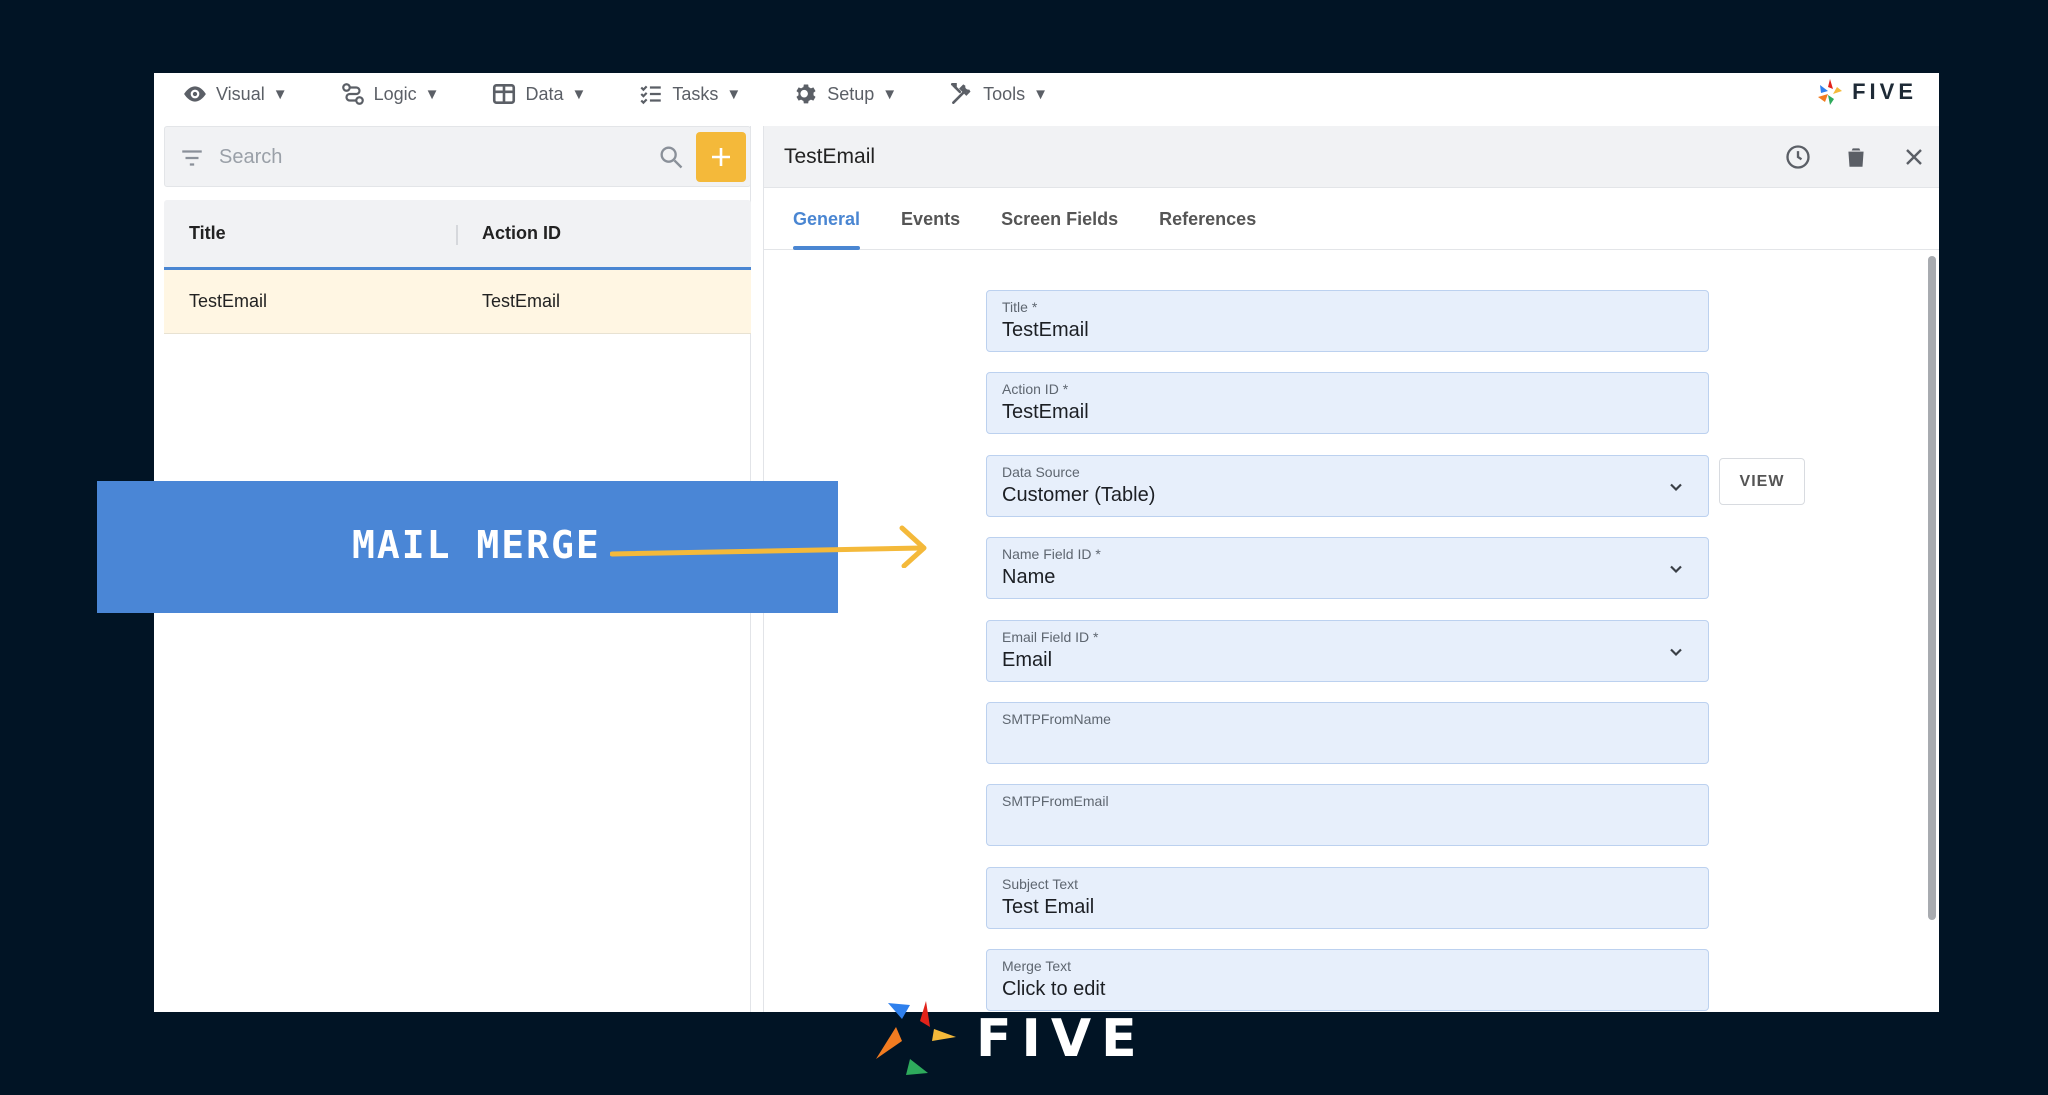  Describe the element at coordinates (352, 94) in the screenshot. I see `flow-icon` at that location.